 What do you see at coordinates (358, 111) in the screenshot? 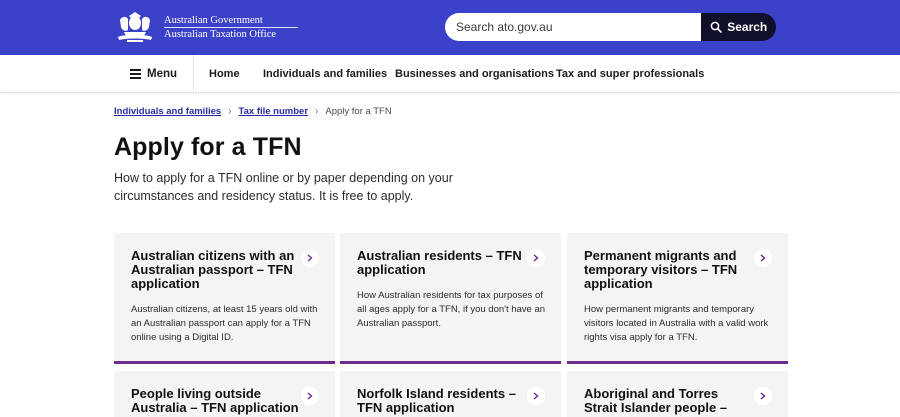
I see `breadcrumb-current: Apply for a TFN` at bounding box center [358, 111].